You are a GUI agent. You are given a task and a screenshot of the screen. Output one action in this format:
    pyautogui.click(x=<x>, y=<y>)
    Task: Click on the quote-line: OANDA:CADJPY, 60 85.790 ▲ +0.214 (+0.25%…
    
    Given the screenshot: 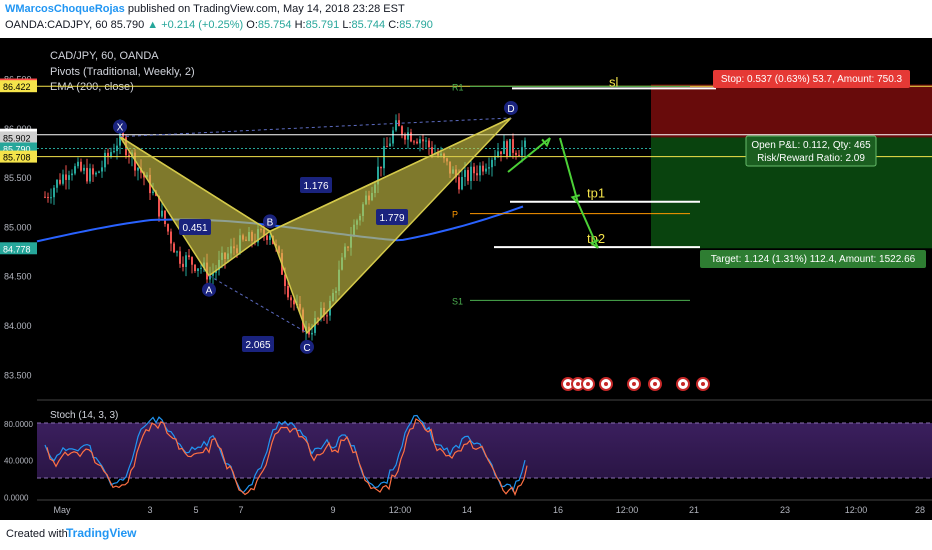 What is the action you would take?
    pyautogui.click(x=219, y=25)
    